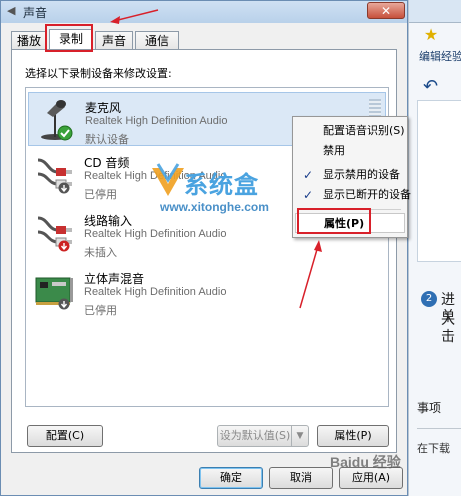 This screenshot has height=496, width=461. Describe the element at coordinates (440, 56) in the screenshot. I see `edit-experience-link: 编辑经验` at that location.